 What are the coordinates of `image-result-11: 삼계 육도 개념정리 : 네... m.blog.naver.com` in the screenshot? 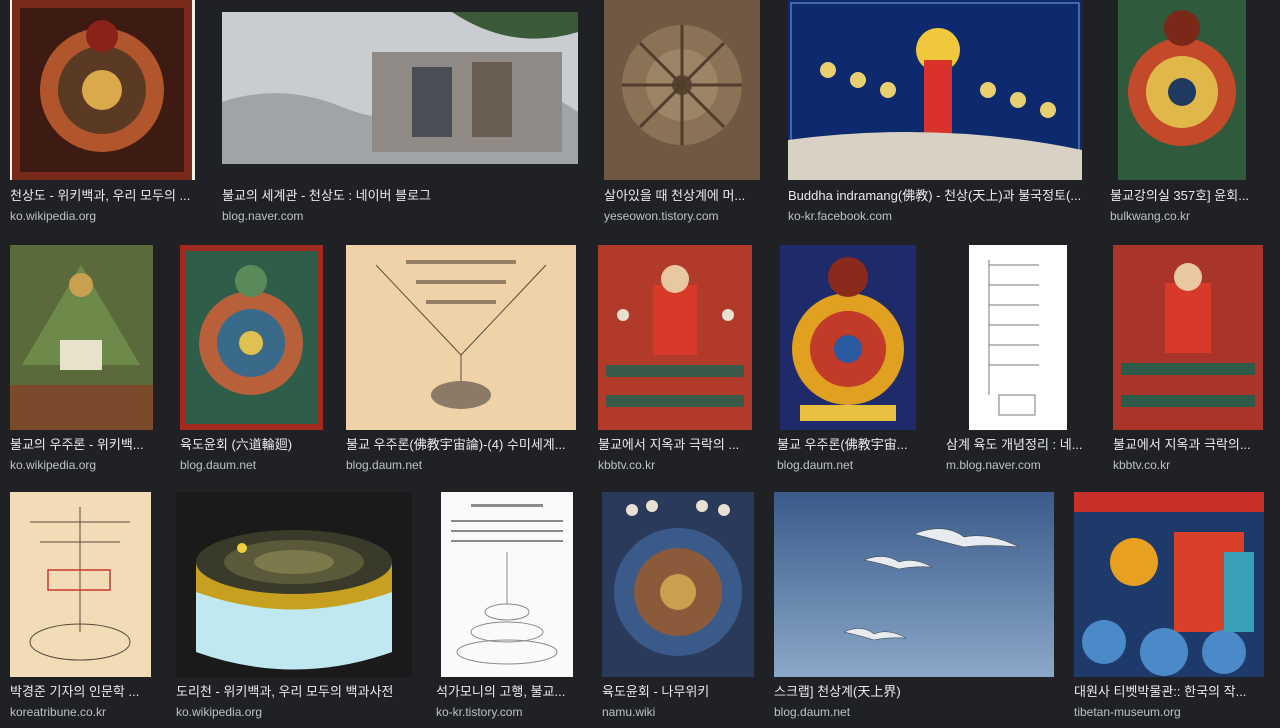 It's located at (1018, 360).